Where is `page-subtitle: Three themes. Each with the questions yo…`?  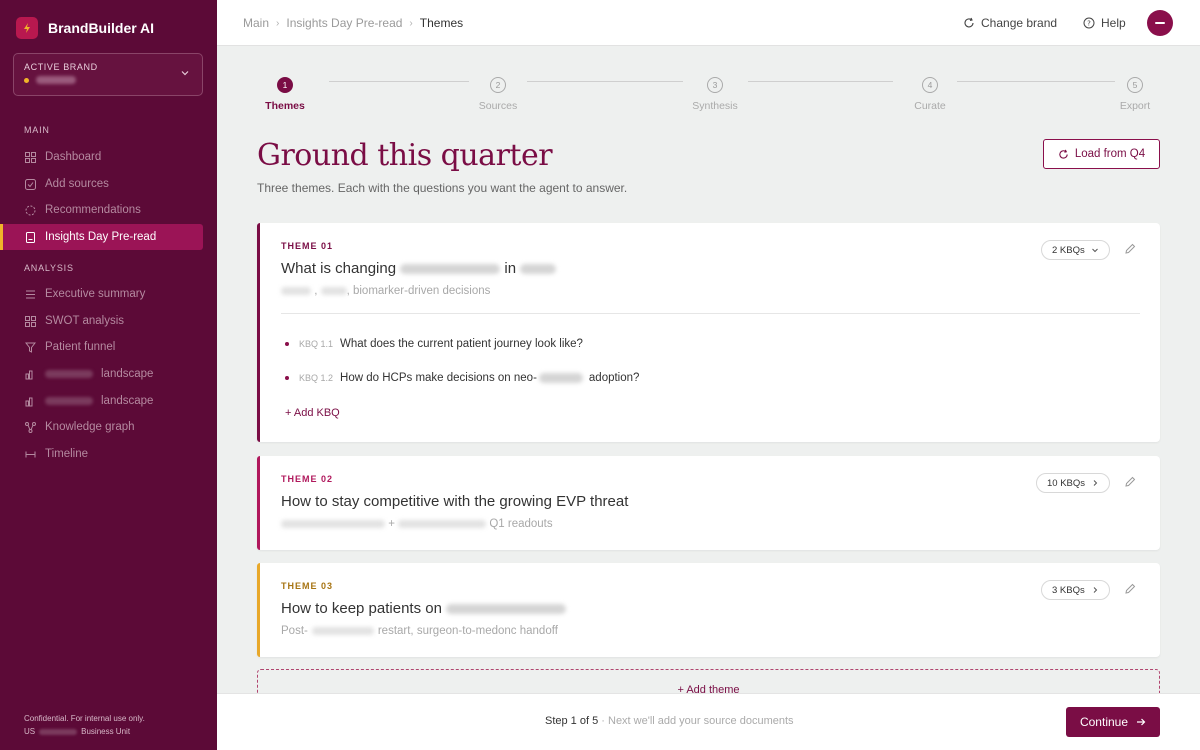
page-subtitle: Three themes. Each with the questions yo… is located at coordinates (442, 188).